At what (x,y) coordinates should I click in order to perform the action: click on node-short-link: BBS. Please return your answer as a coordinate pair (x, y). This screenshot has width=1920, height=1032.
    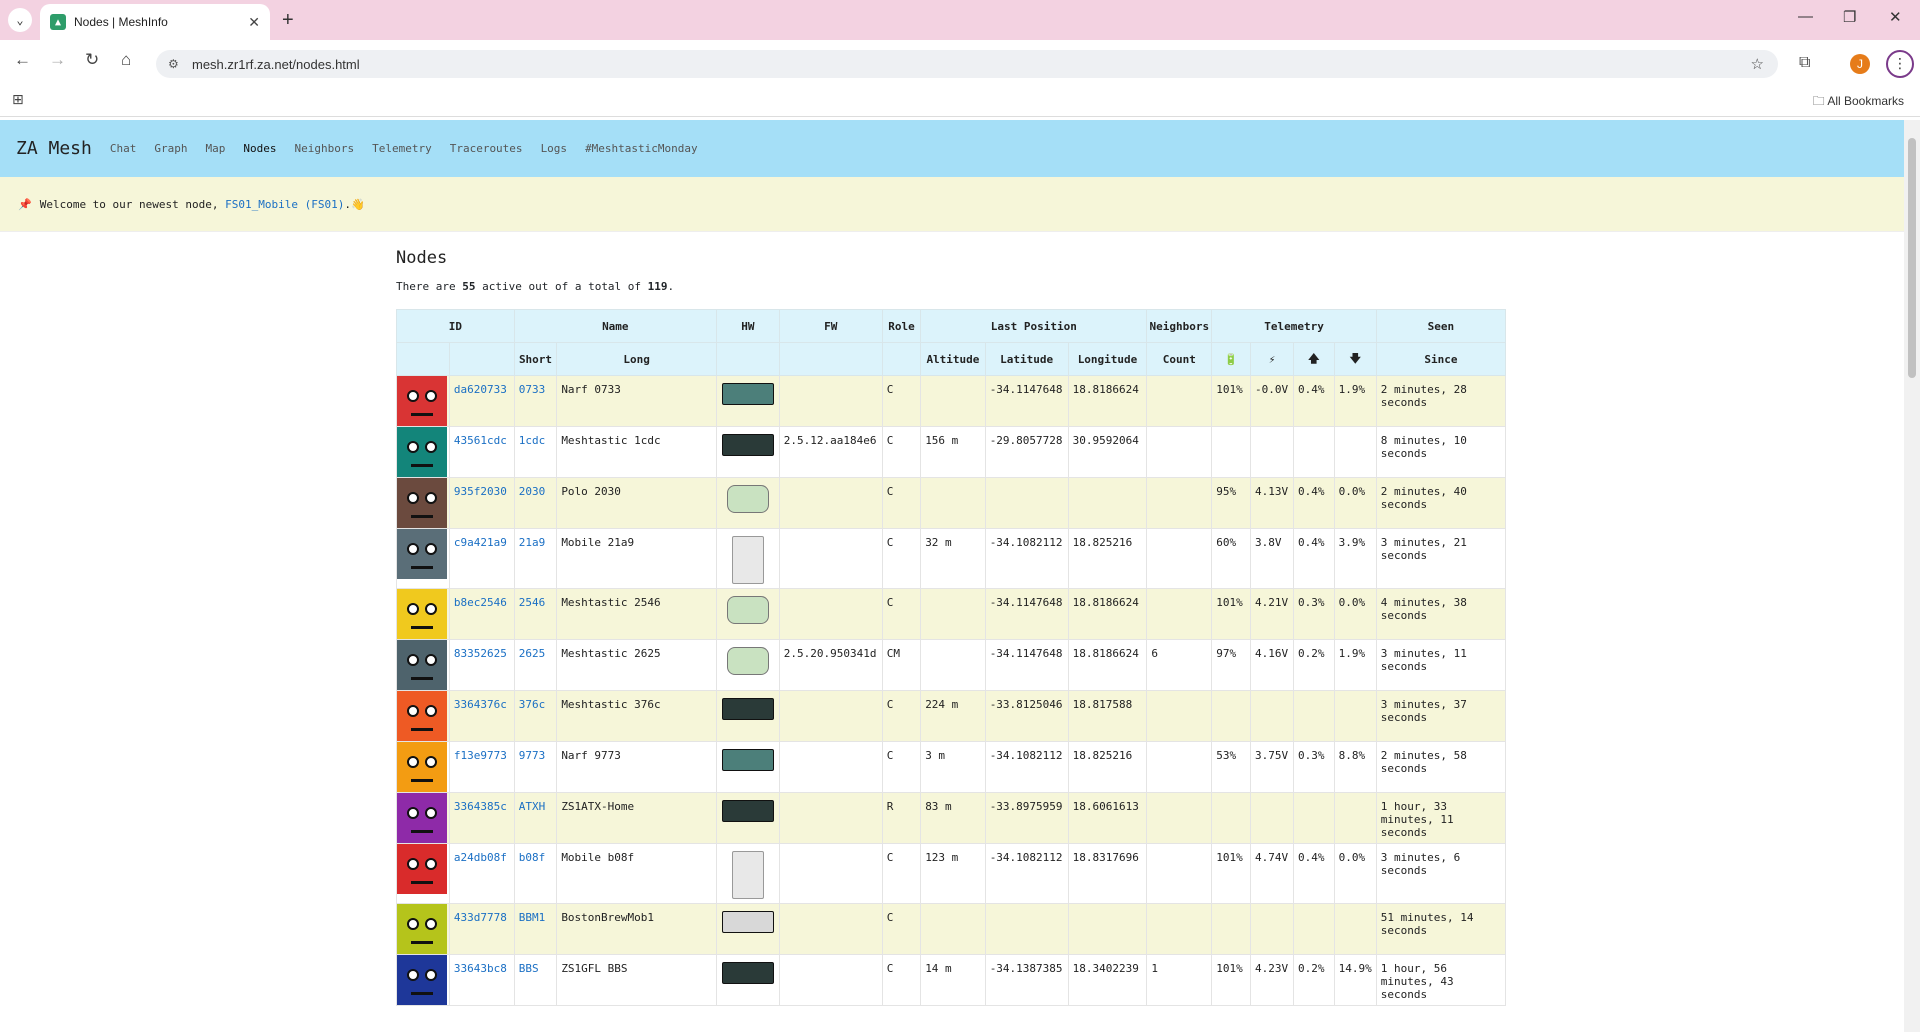
    Looking at the image, I should click on (529, 968).